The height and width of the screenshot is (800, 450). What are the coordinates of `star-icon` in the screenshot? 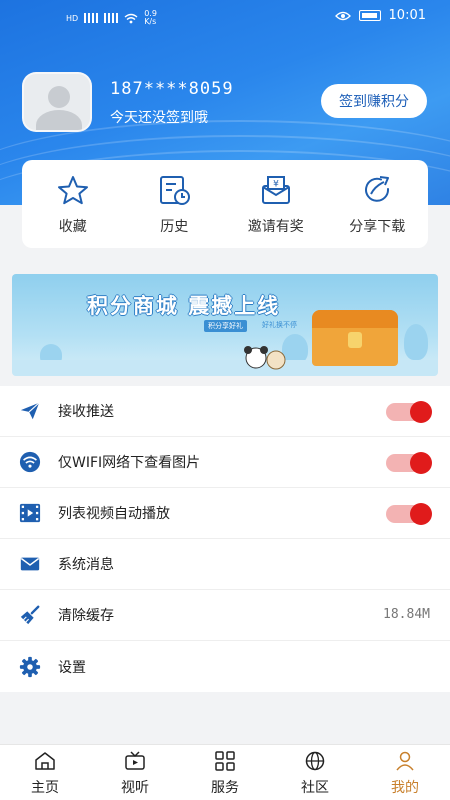 It's located at (72, 190).